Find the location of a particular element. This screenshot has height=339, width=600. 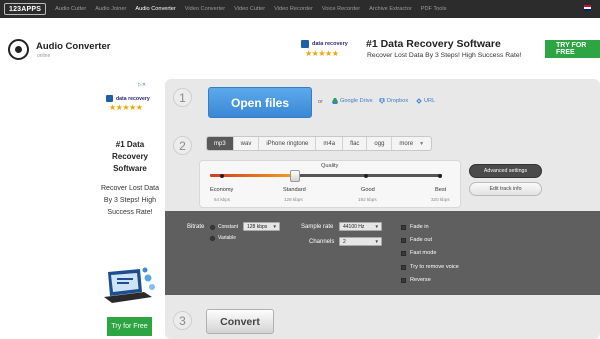

fade-out-checkbox: Fade out is located at coordinates (416, 240).